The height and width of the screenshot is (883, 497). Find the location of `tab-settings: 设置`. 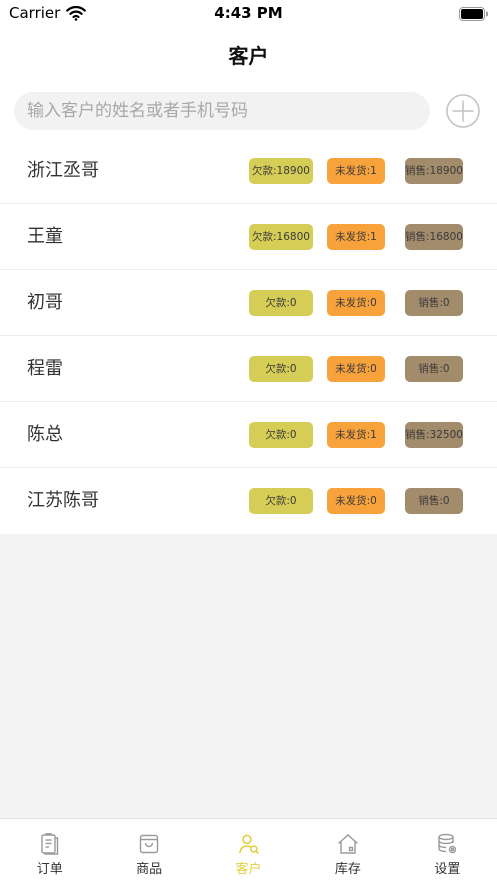

tab-settings: 设置 is located at coordinates (447, 851).